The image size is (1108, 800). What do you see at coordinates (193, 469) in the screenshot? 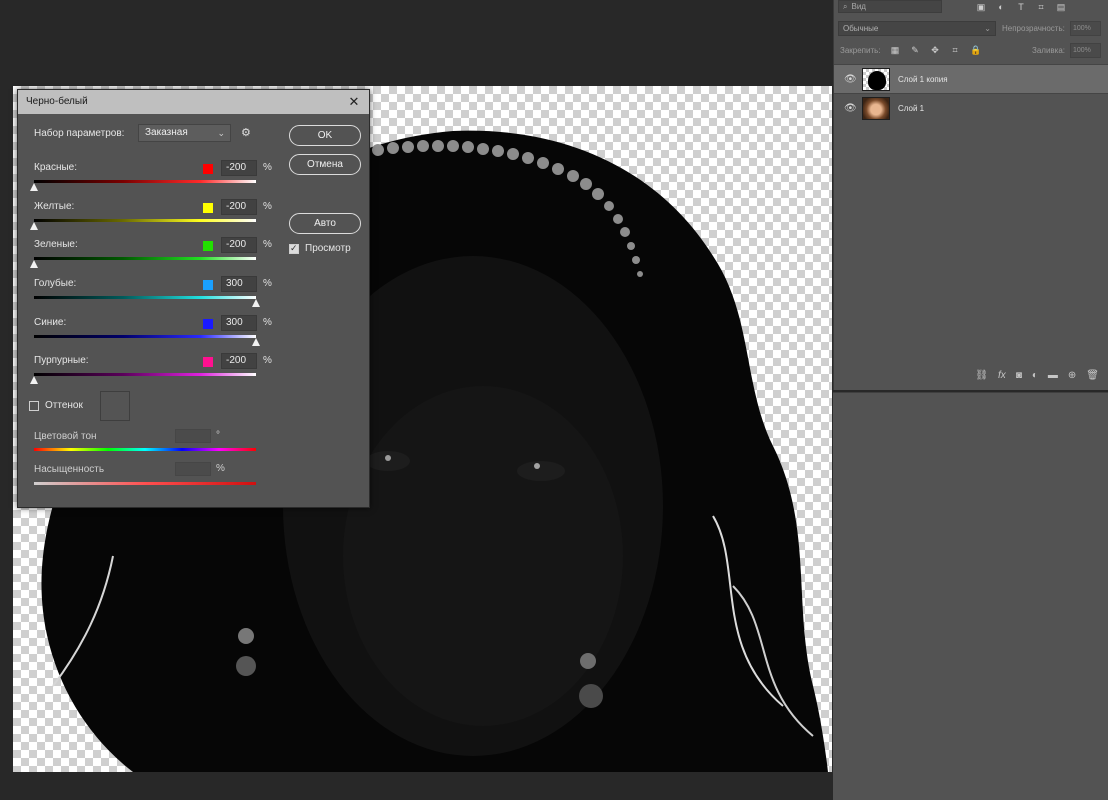
I see `saturation-field` at bounding box center [193, 469].